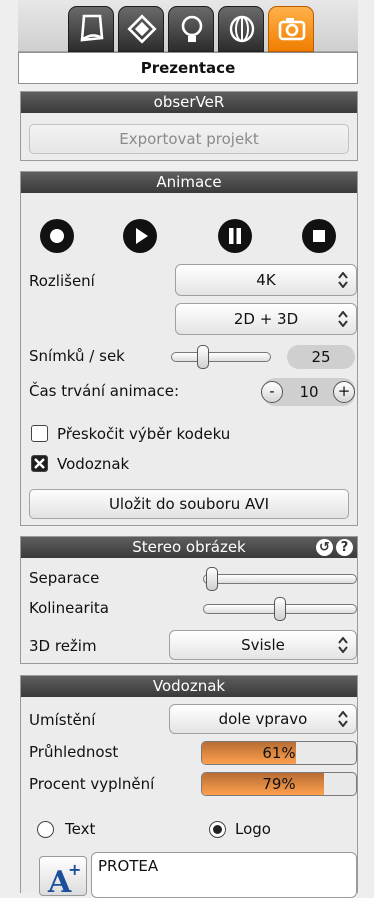 The width and height of the screenshot is (374, 898). Describe the element at coordinates (80, 829) in the screenshot. I see `text-option-label: Text` at that location.